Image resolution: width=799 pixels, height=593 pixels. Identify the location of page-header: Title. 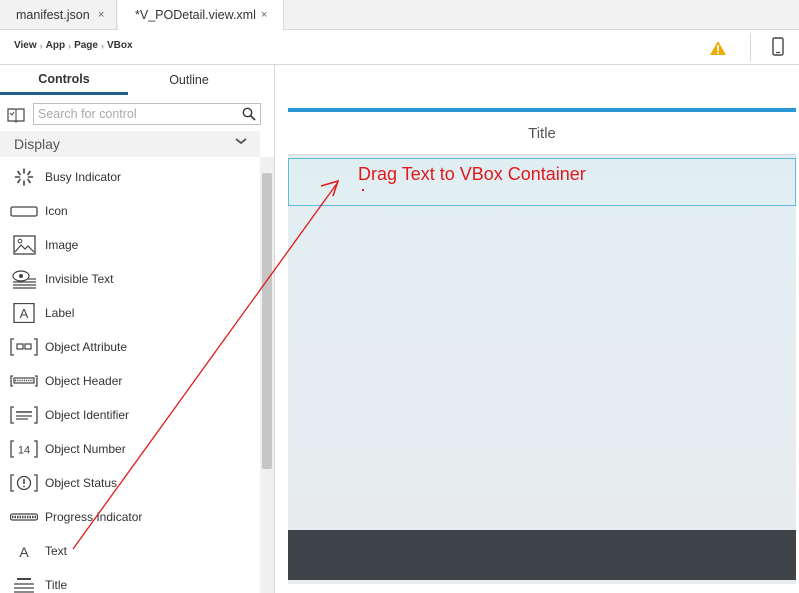
(542, 133).